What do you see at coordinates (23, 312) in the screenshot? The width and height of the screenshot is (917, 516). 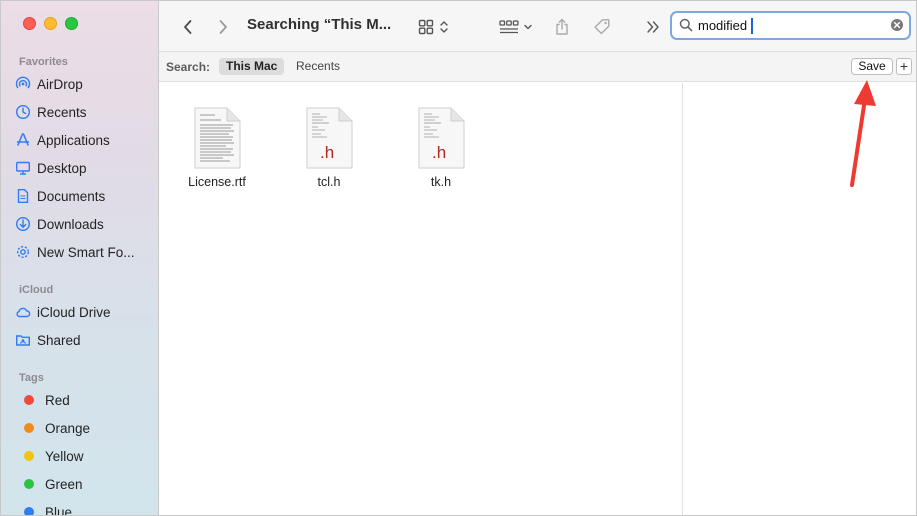 I see `cloud-icon` at bounding box center [23, 312].